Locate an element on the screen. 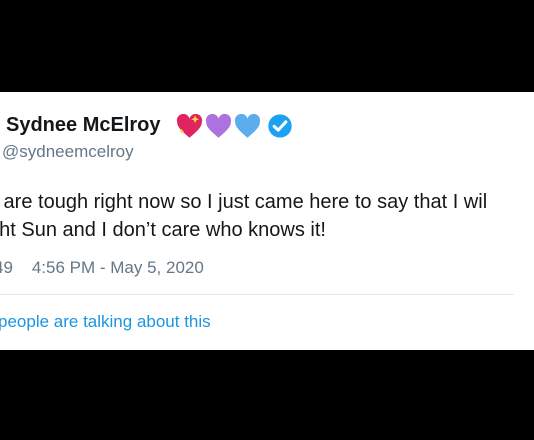  purple-heart-icon is located at coordinates (218, 126).